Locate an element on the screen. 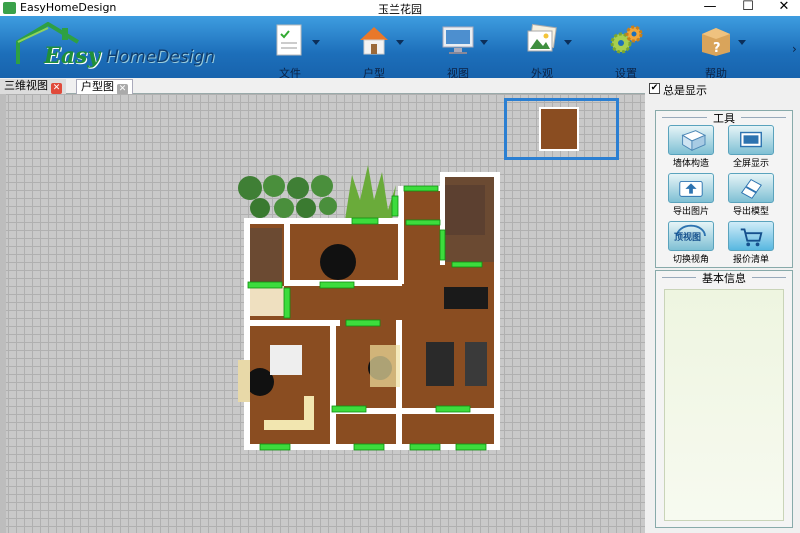  export-image-label: 导出图片 is located at coordinates (690, 212).